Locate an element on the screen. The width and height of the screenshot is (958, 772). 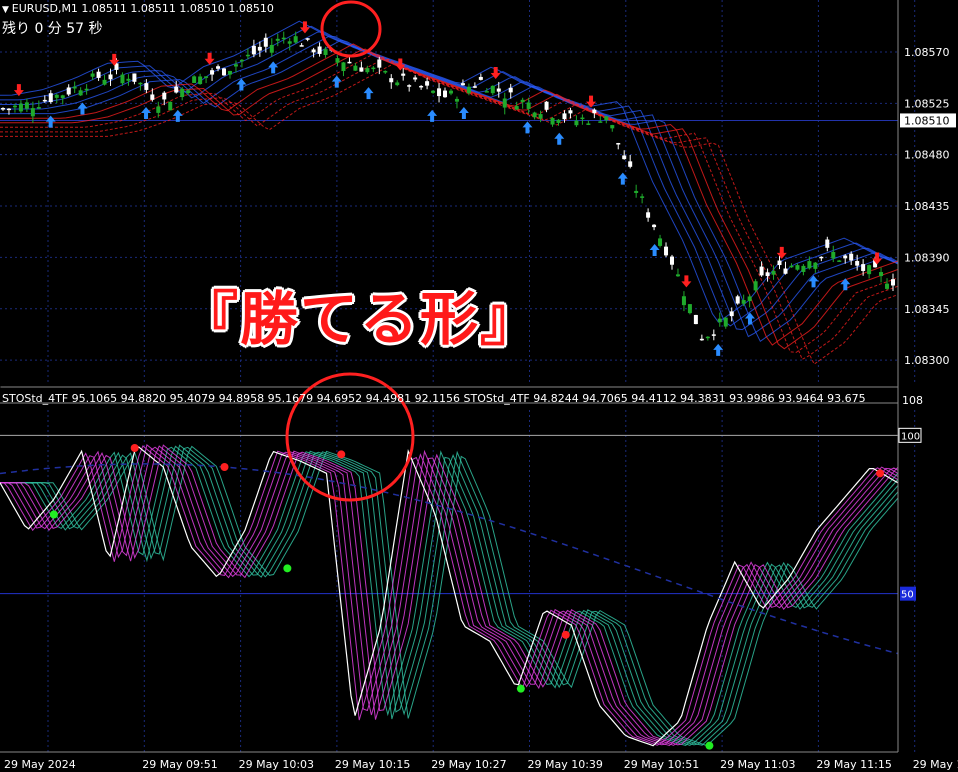
winning-shape-caption: 『勝てる形』 is located at coordinates (360, 319).